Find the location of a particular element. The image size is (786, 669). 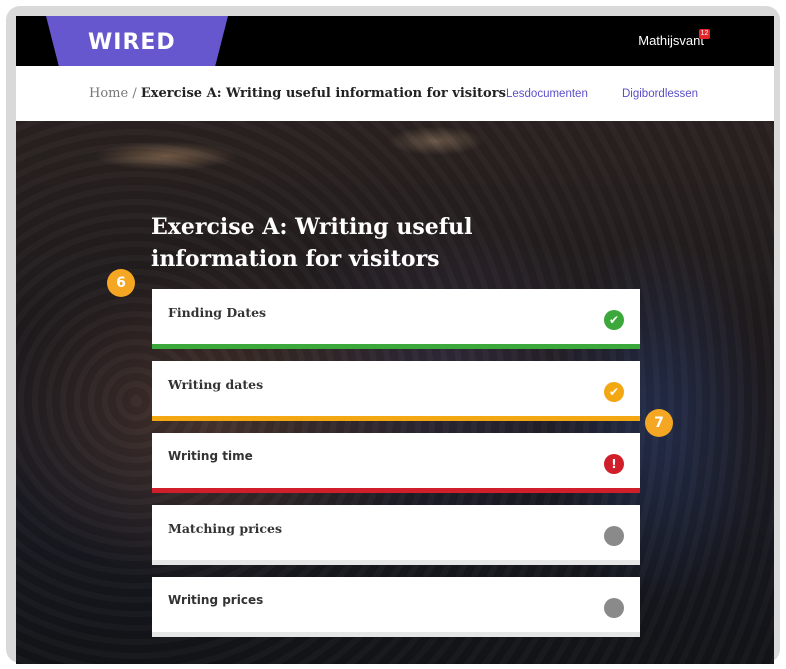

item-label: Finding Dates is located at coordinates (217, 312).